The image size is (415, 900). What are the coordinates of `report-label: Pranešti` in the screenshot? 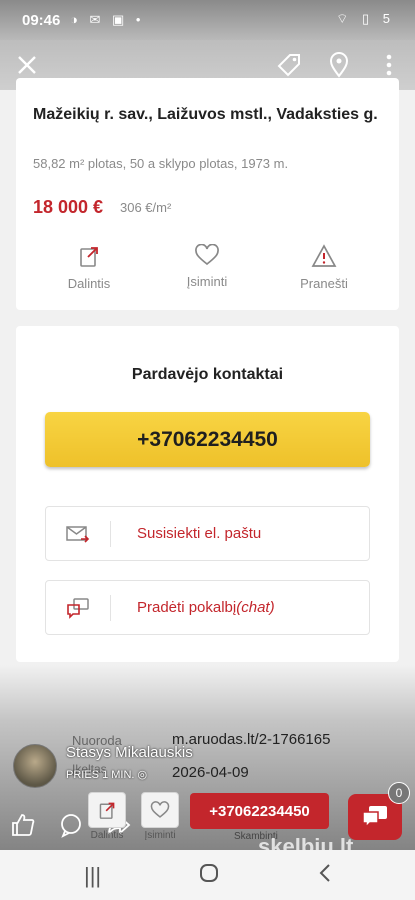 It's located at (324, 283).